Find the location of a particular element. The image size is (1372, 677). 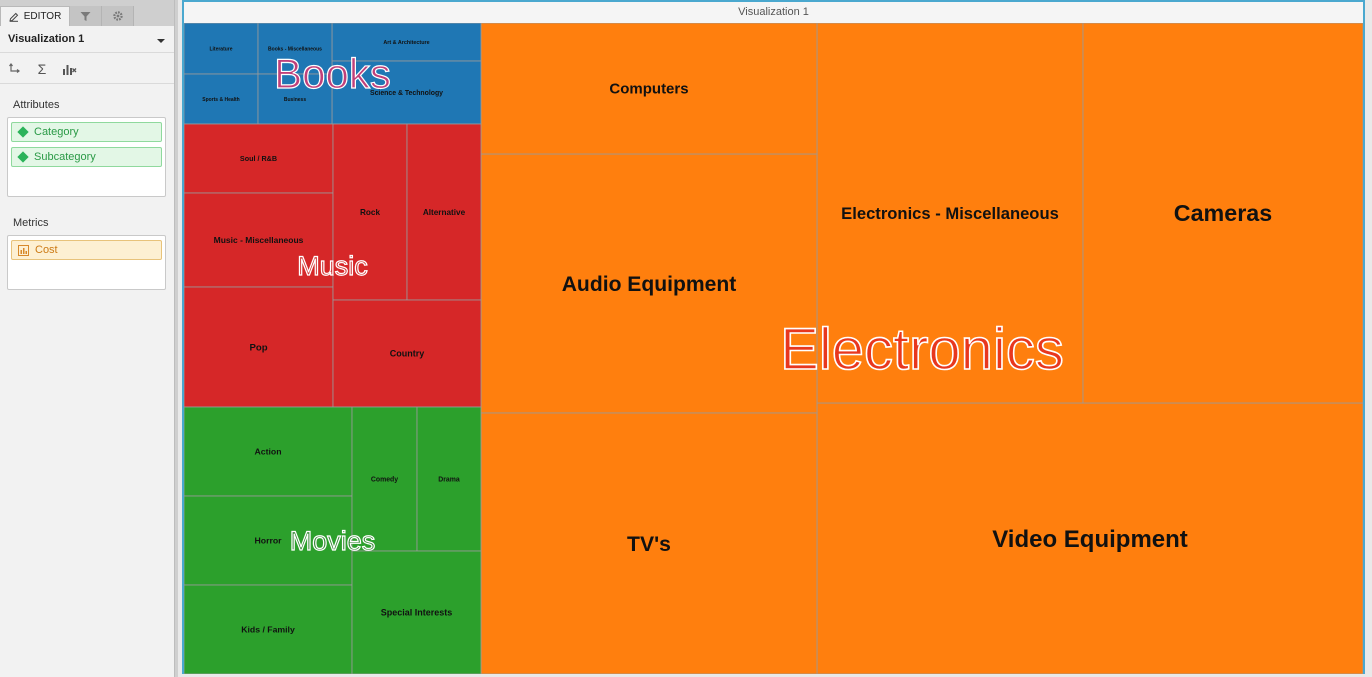

editor-toolbar: Σ is located at coordinates (87, 69).